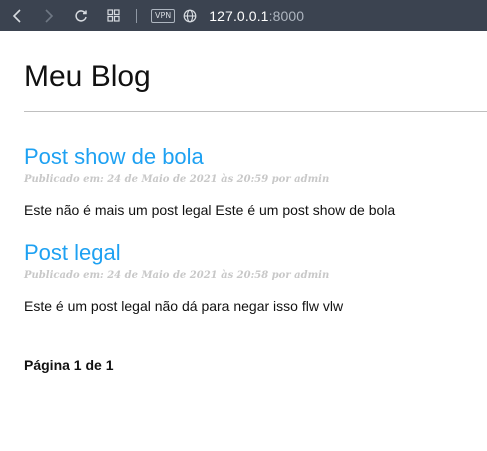 Image resolution: width=487 pixels, height=451 pixels. What do you see at coordinates (190, 16) in the screenshot?
I see `globe-icon` at bounding box center [190, 16].